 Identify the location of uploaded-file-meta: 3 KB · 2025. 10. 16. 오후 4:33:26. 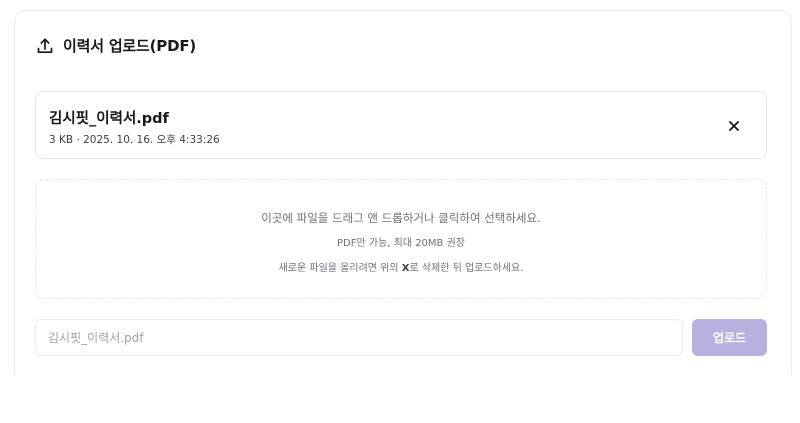
(134, 140).